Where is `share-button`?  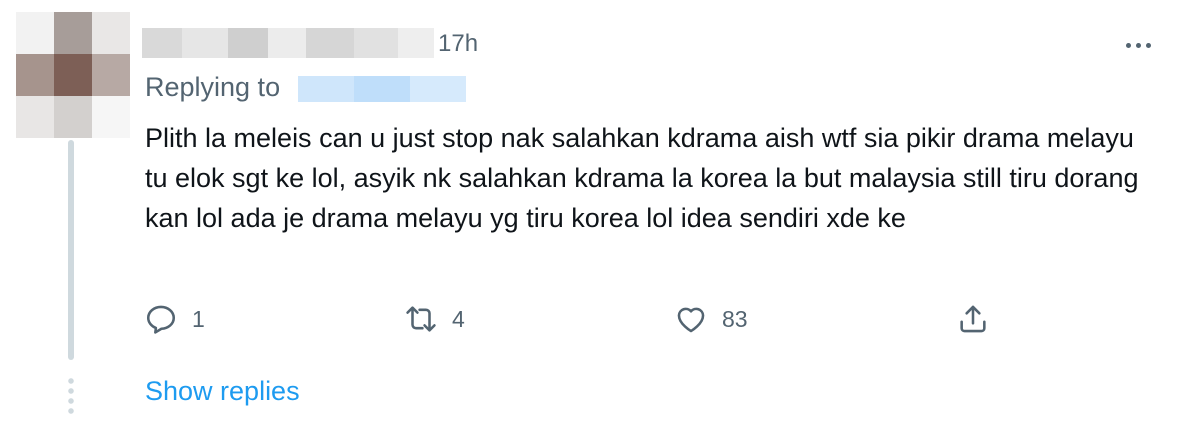 share-button is located at coordinates (973, 319).